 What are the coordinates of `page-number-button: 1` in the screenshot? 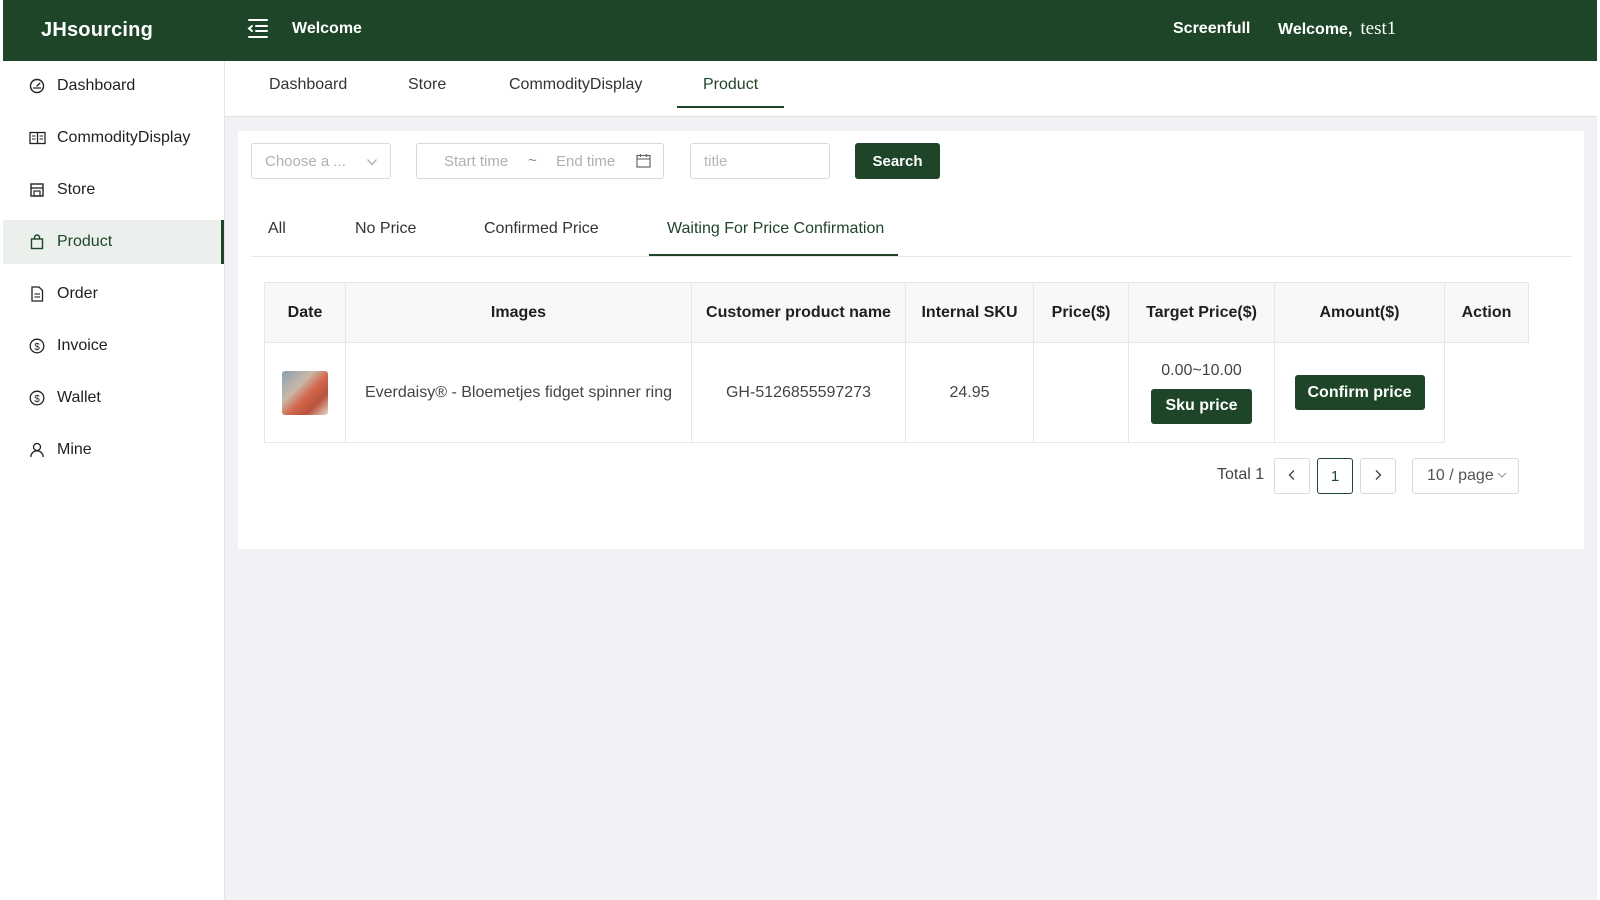 It's located at (1335, 476).